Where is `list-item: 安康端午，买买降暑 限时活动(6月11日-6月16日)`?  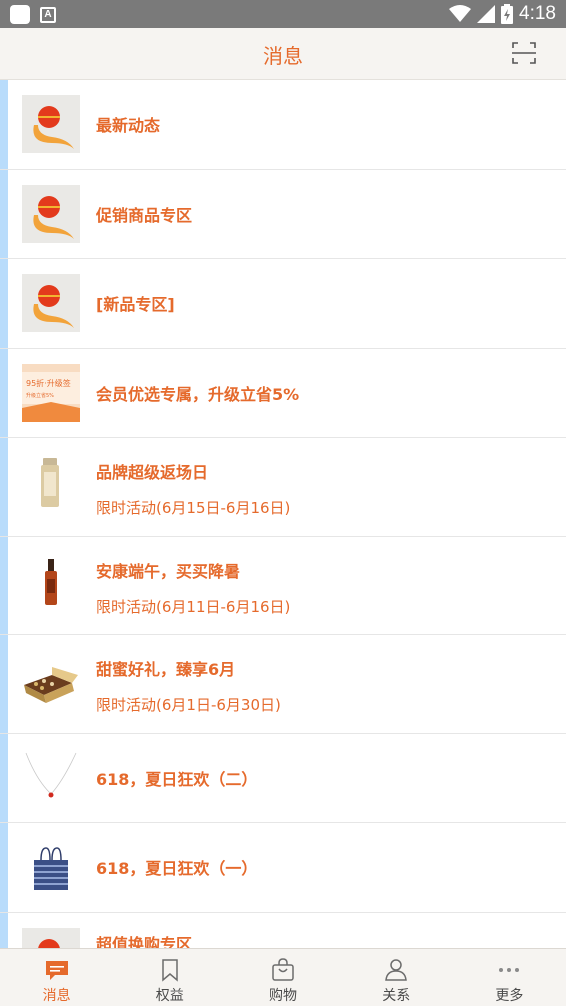
list-item: 安康端午，买买降暑 限时活动(6月11日-6月16日) is located at coordinates (283, 585).